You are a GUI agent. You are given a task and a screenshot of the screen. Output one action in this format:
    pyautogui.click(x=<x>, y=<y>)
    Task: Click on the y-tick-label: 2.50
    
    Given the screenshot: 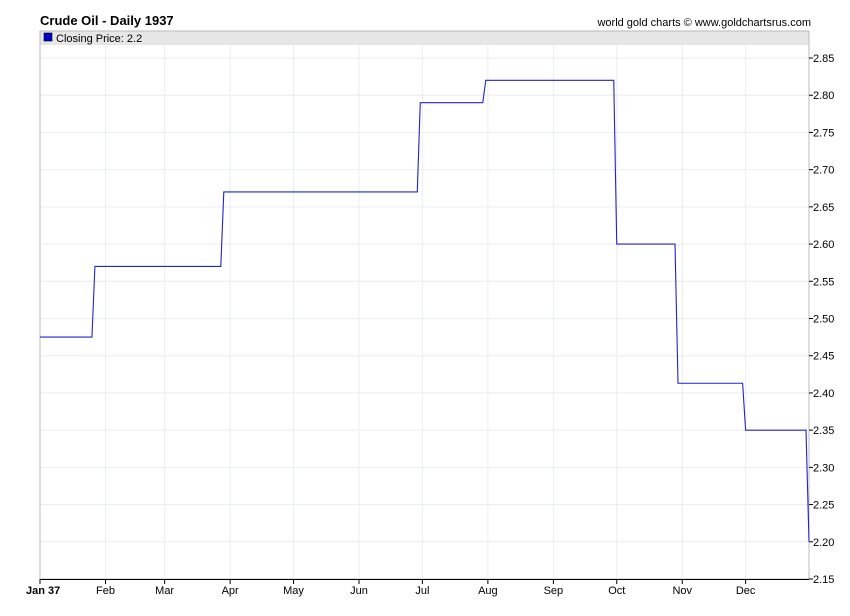 What is the action you would take?
    pyautogui.click(x=823, y=320)
    